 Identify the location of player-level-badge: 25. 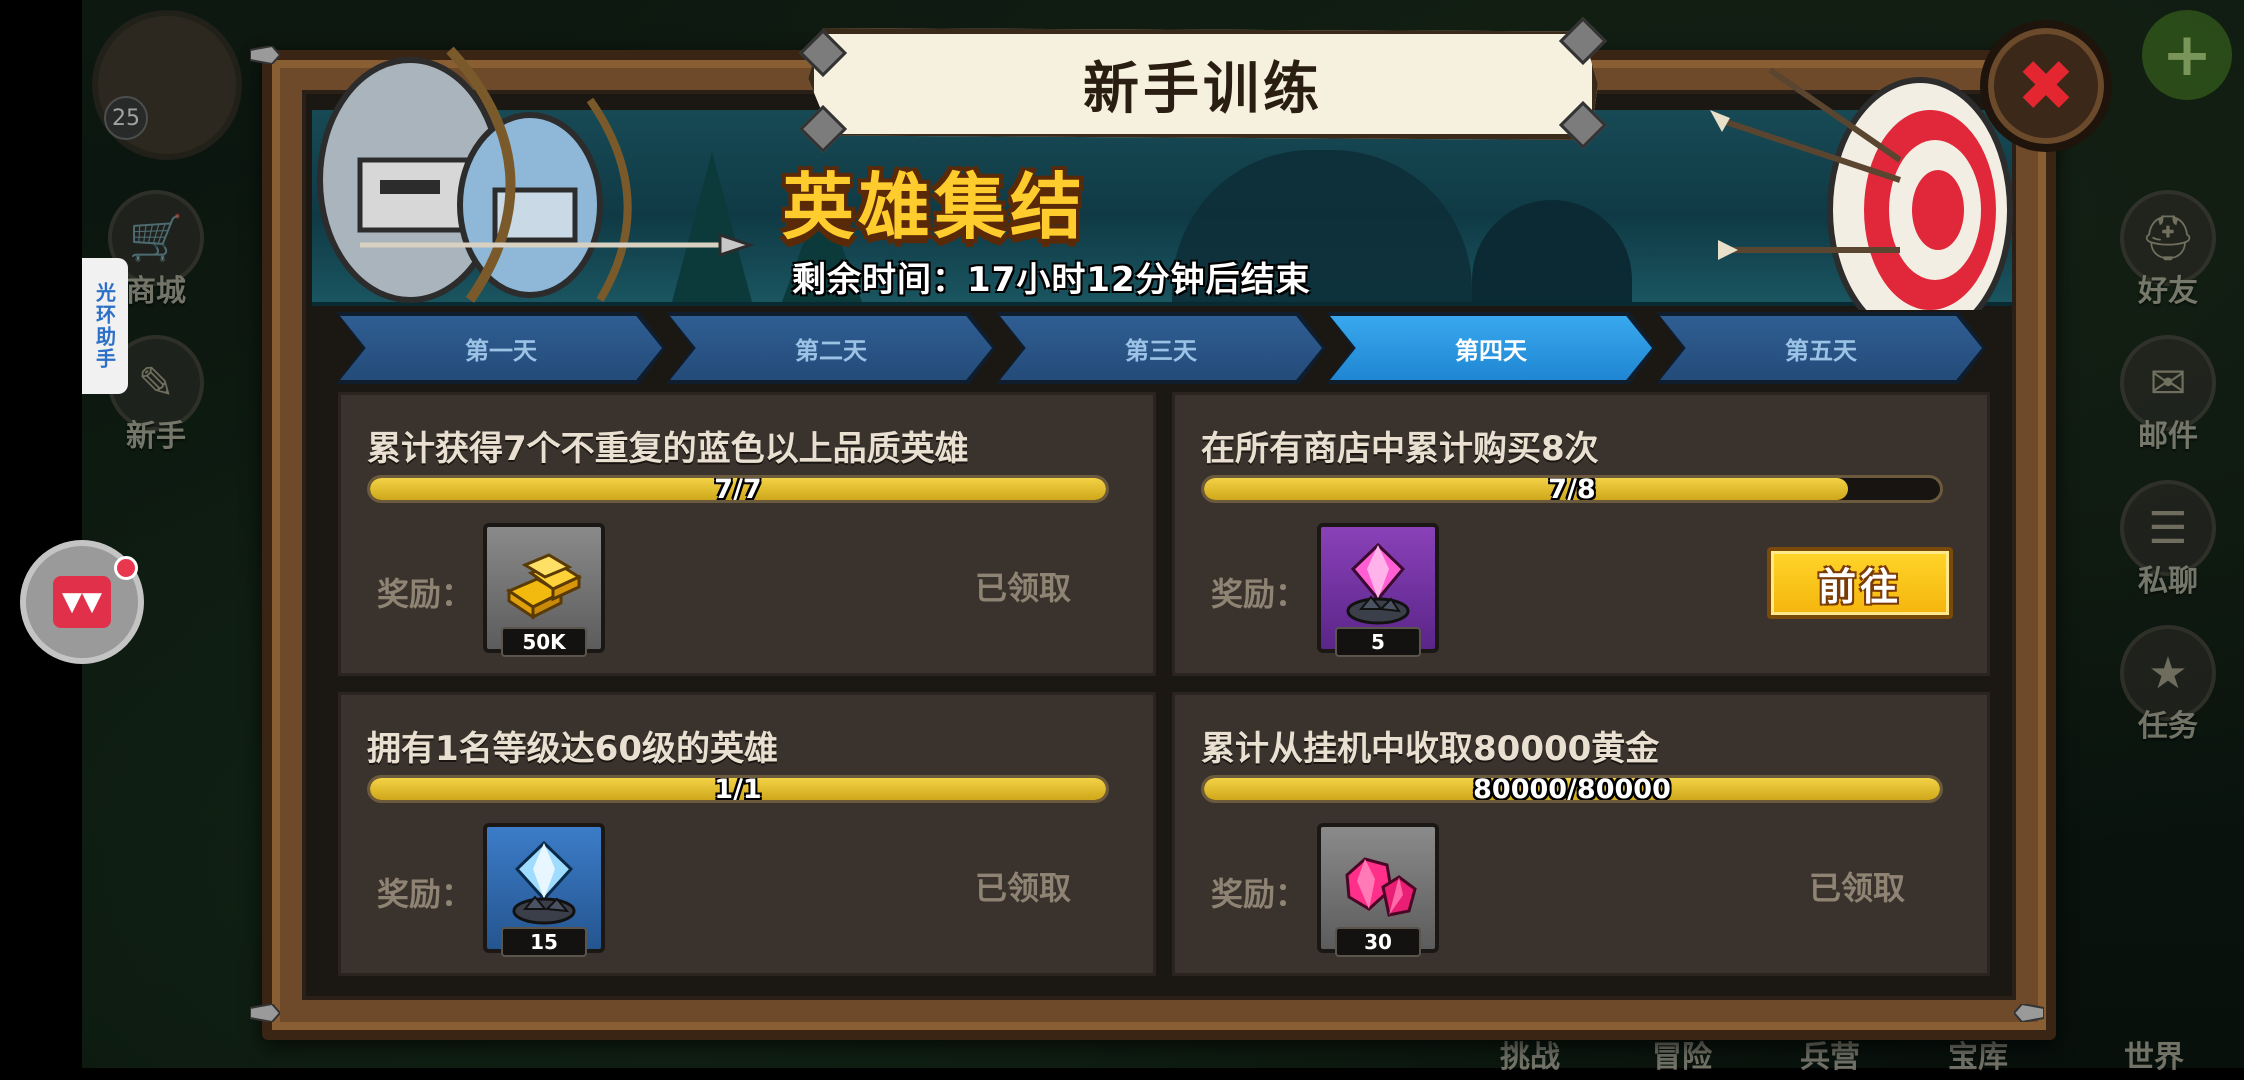
(126, 118).